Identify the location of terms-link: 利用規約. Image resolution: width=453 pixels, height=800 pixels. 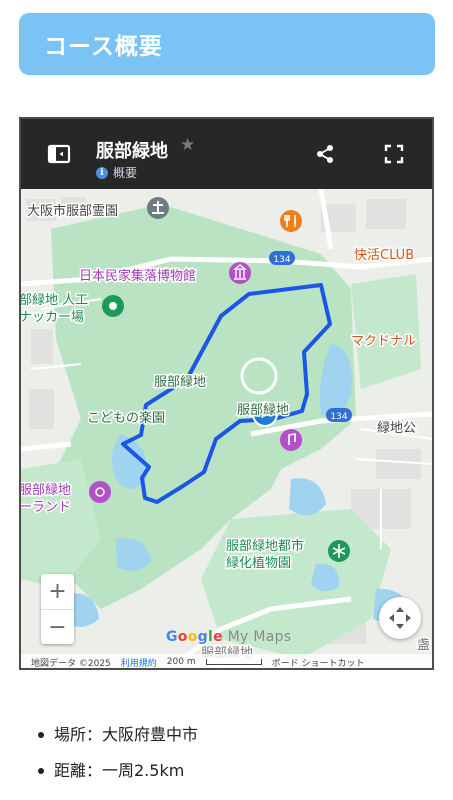
(139, 662).